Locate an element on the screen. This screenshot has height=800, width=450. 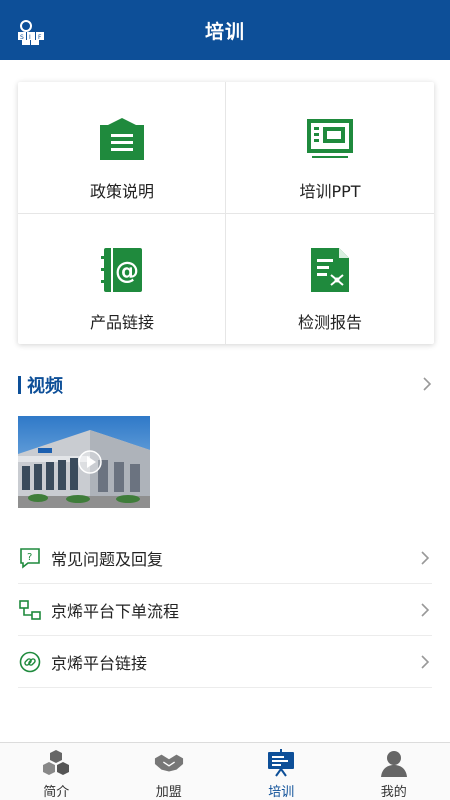
list-item-faq: ? 常见问题及回复 is located at coordinates (225, 558).